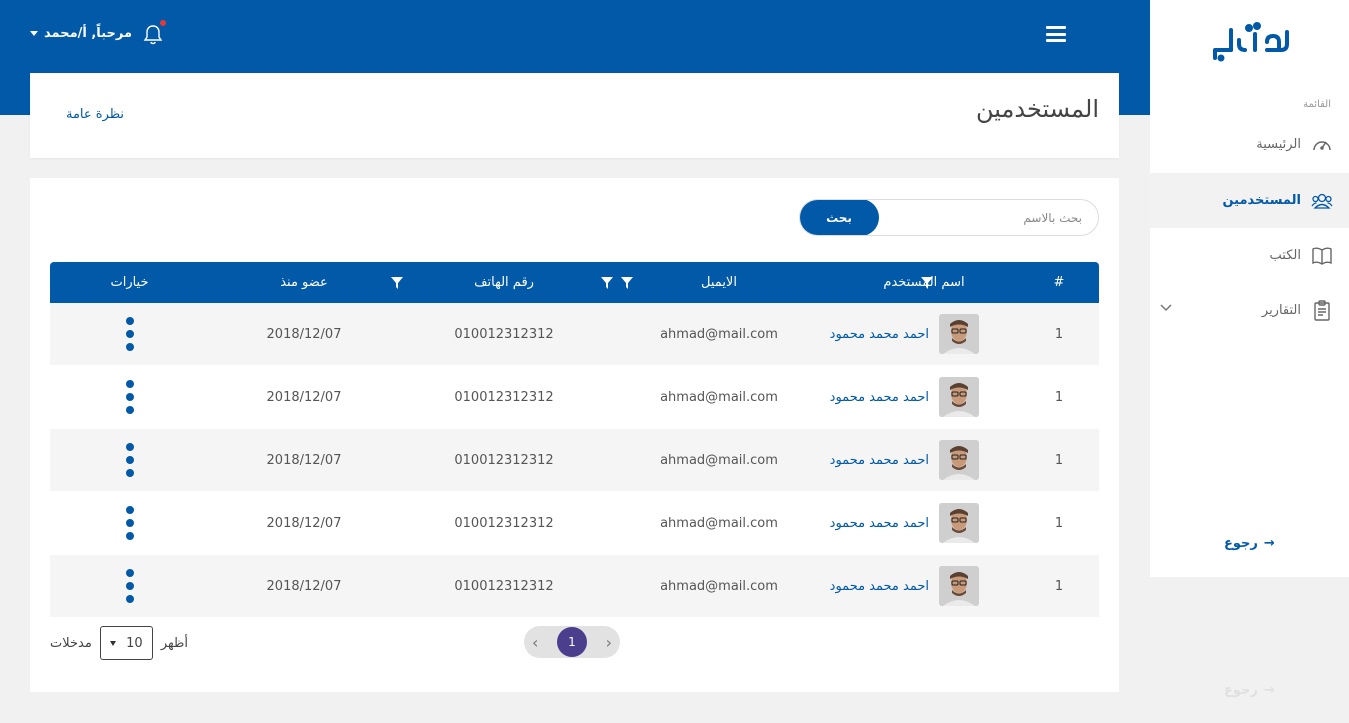 Image resolution: width=1349 pixels, height=723 pixels. I want to click on col-name-header: اسم المستخدم, so click(924, 282).